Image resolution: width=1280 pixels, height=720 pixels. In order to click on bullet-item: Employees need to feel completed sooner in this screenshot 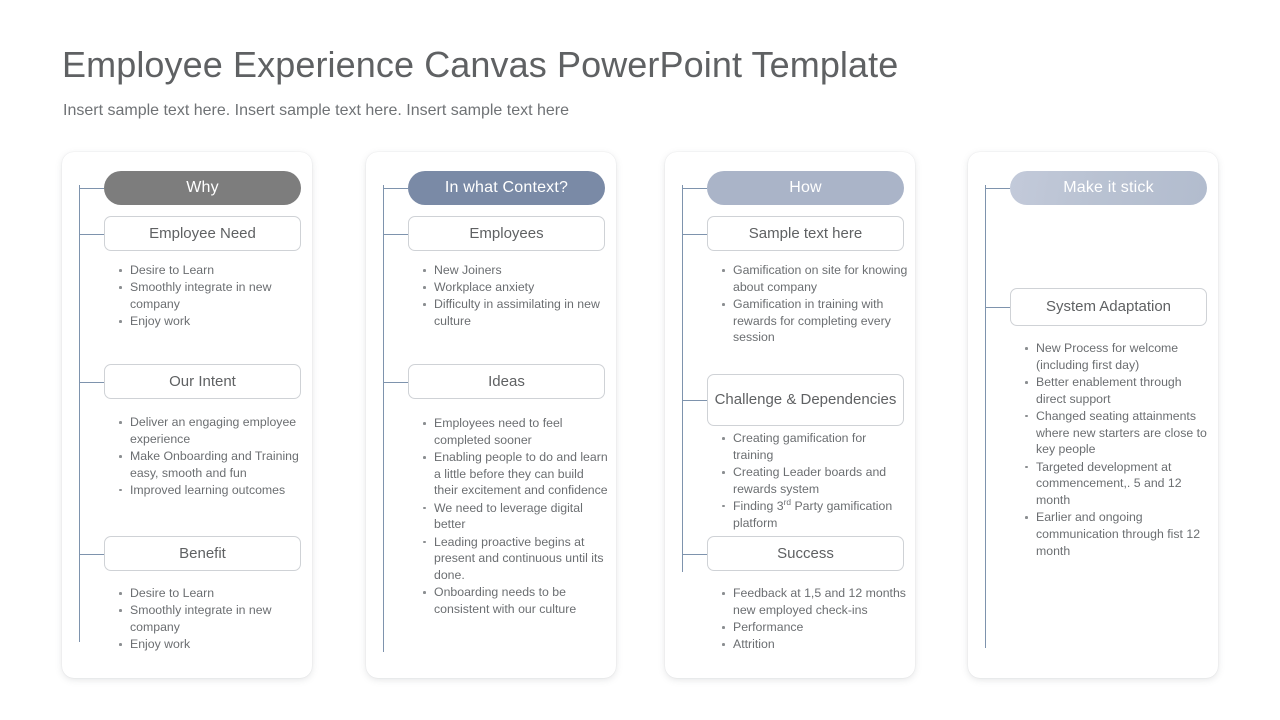, I will do `click(516, 431)`.